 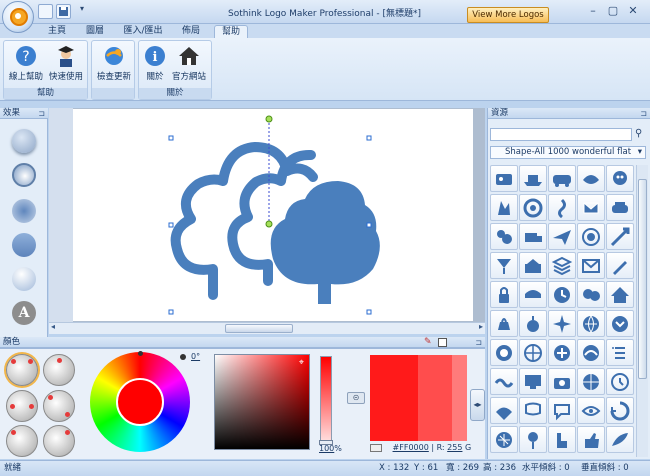 I want to click on rotation-handle, so click(x=269, y=119).